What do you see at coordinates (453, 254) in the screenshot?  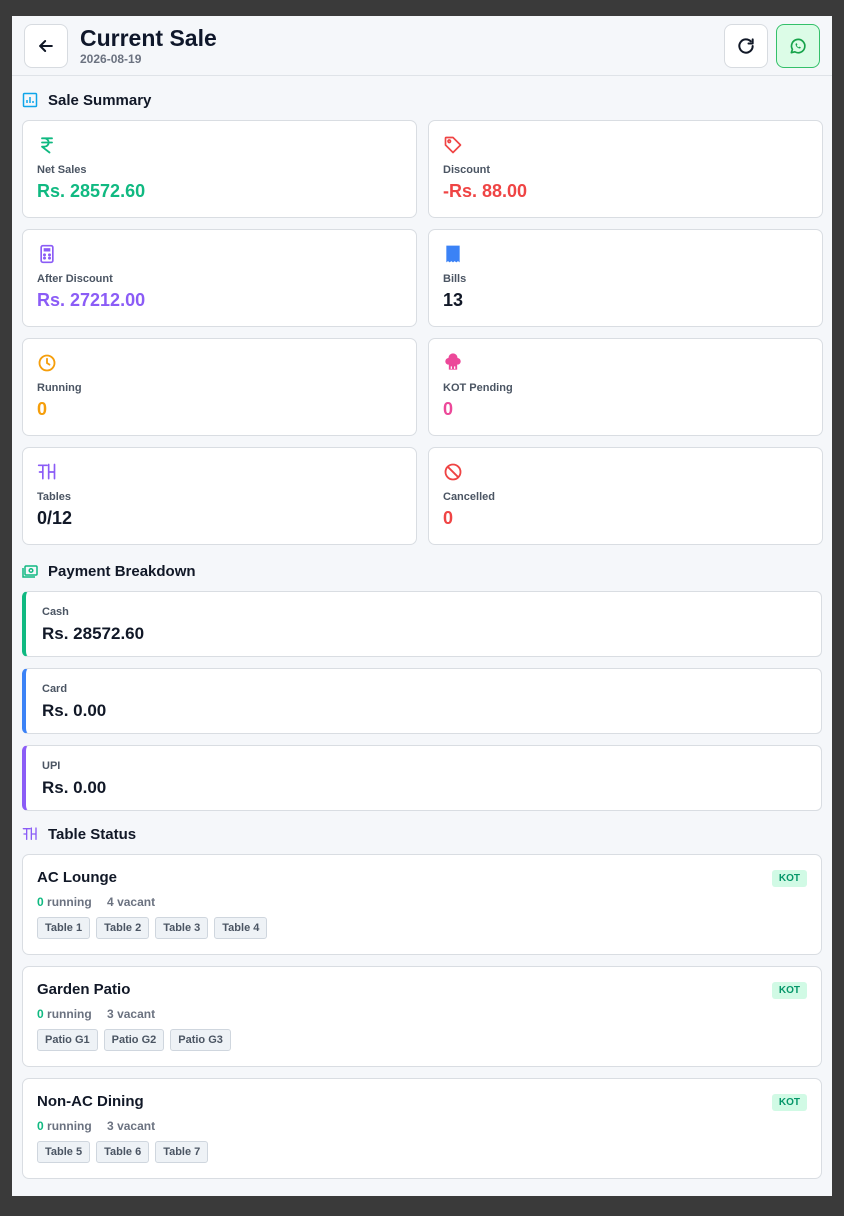 I see `receipt-icon` at bounding box center [453, 254].